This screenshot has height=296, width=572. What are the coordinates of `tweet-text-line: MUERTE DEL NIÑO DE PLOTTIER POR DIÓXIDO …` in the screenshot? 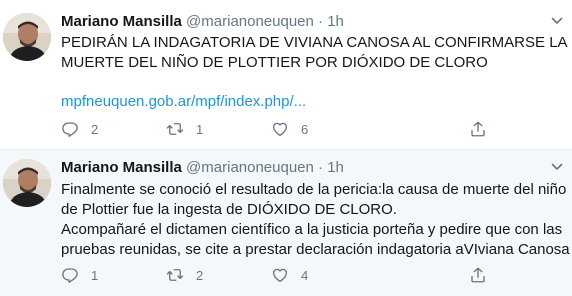 It's located at (274, 62).